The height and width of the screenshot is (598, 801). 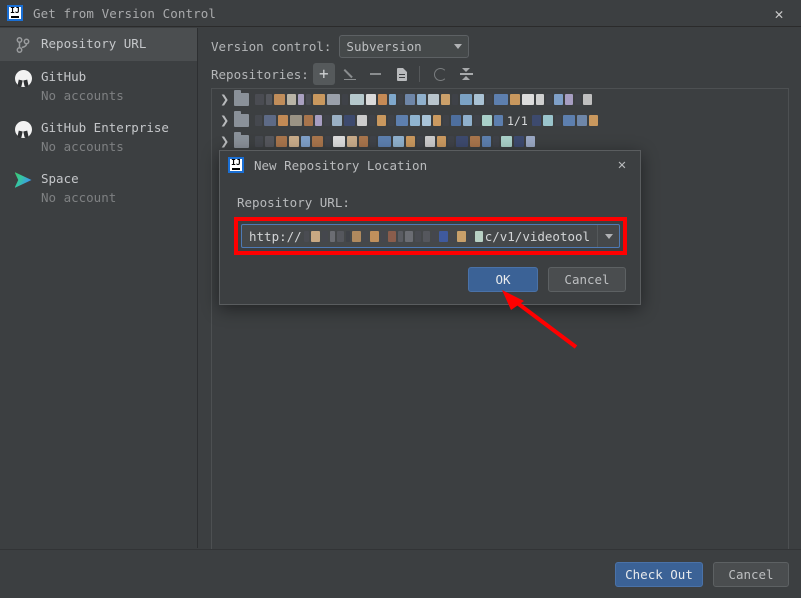 I want to click on version-control-select: Subversion, so click(x=404, y=46).